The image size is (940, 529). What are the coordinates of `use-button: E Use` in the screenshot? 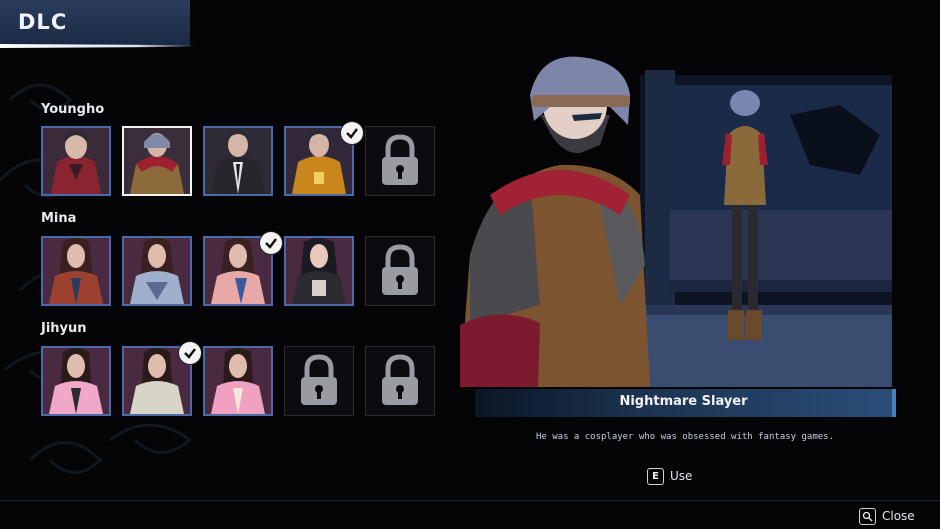 It's located at (669, 476).